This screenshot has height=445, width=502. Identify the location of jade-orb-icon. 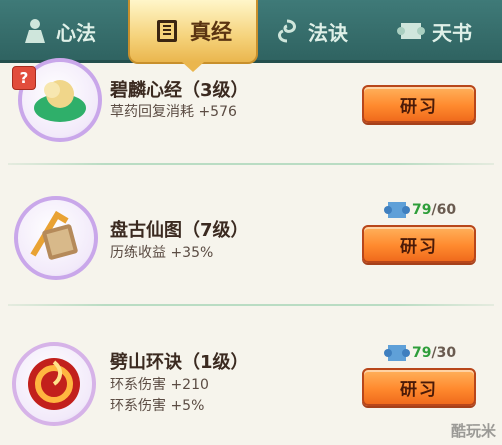
(60, 101).